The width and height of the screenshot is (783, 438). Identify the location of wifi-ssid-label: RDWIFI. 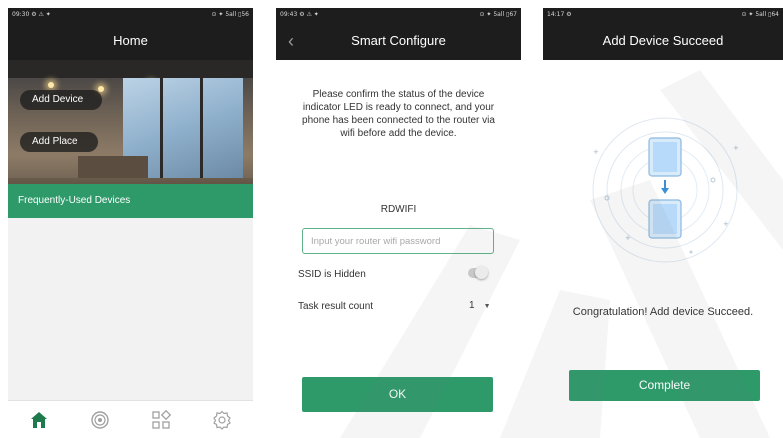
(398, 209).